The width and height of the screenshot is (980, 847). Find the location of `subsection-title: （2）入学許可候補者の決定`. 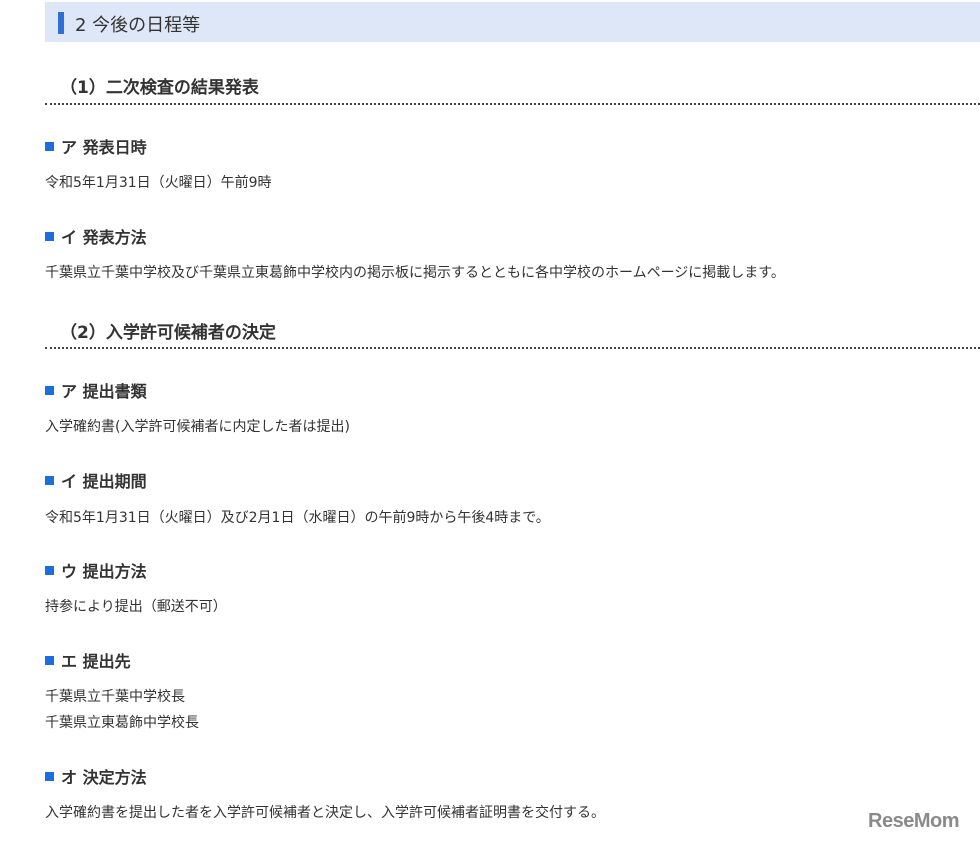

subsection-title: （2）入学許可候補者の決定 is located at coordinates (168, 333).